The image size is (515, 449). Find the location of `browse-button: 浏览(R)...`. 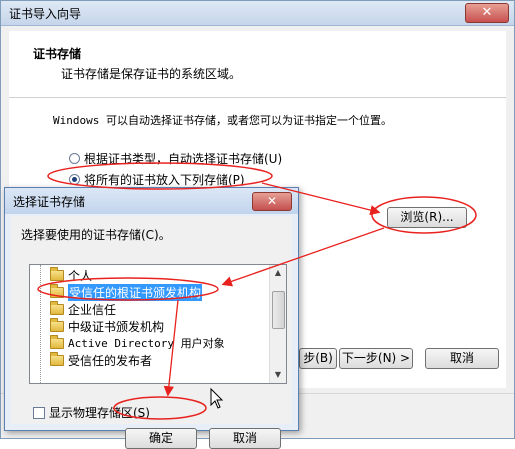

browse-button: 浏览(R)... is located at coordinates (427, 217).